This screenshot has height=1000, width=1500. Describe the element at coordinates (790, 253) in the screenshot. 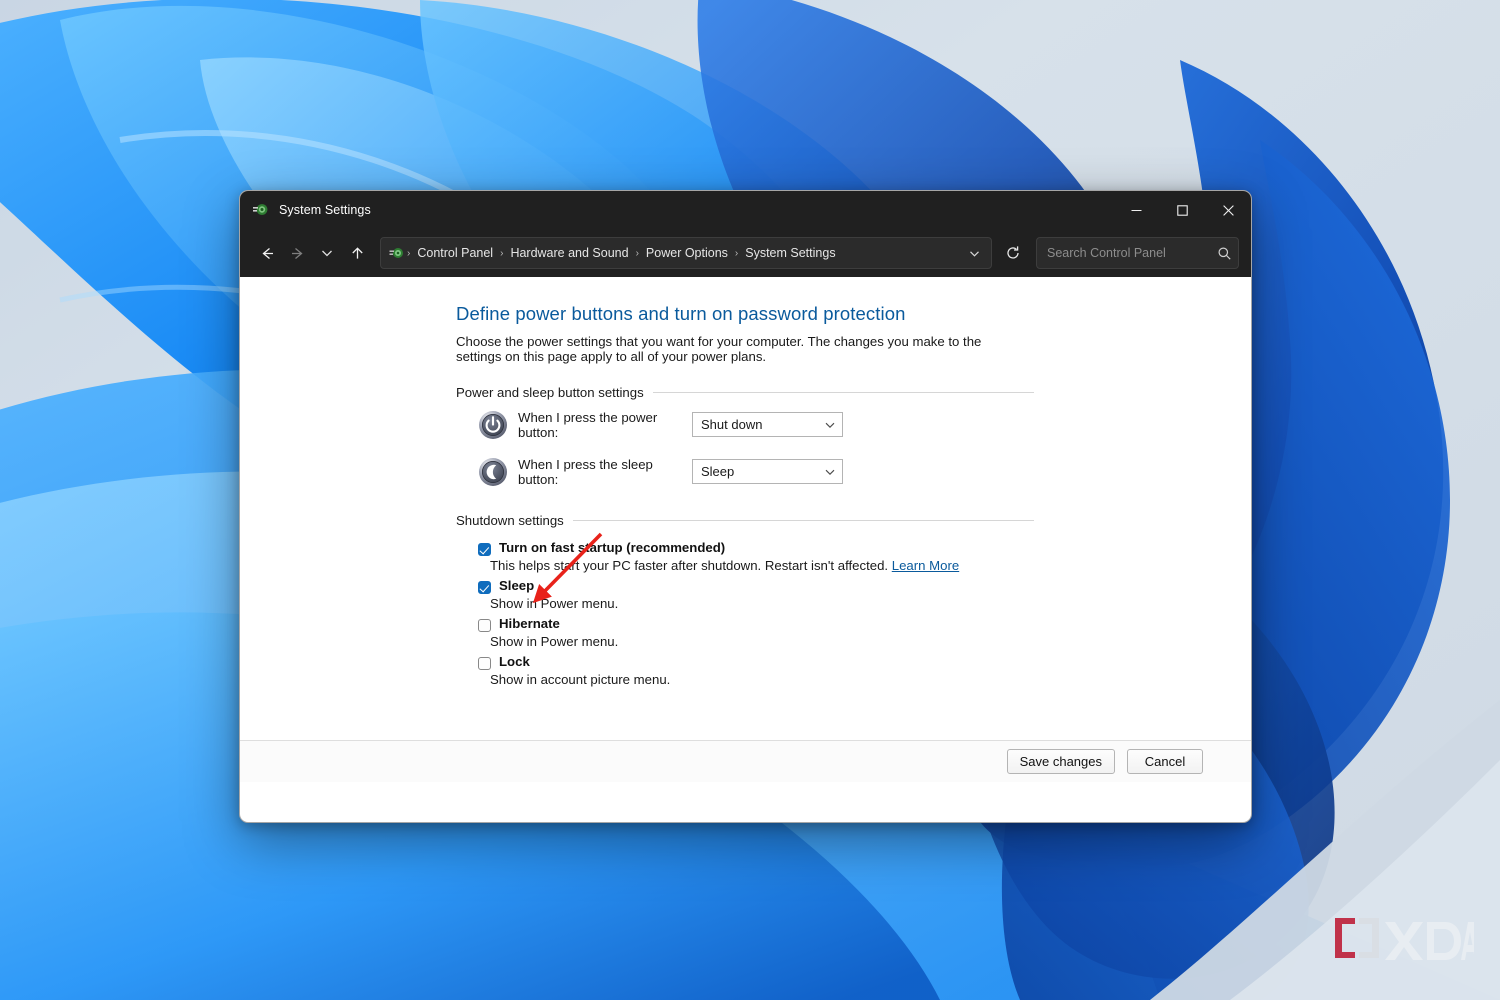

I see `breadcrumb-item-system-settings: System Settings` at that location.